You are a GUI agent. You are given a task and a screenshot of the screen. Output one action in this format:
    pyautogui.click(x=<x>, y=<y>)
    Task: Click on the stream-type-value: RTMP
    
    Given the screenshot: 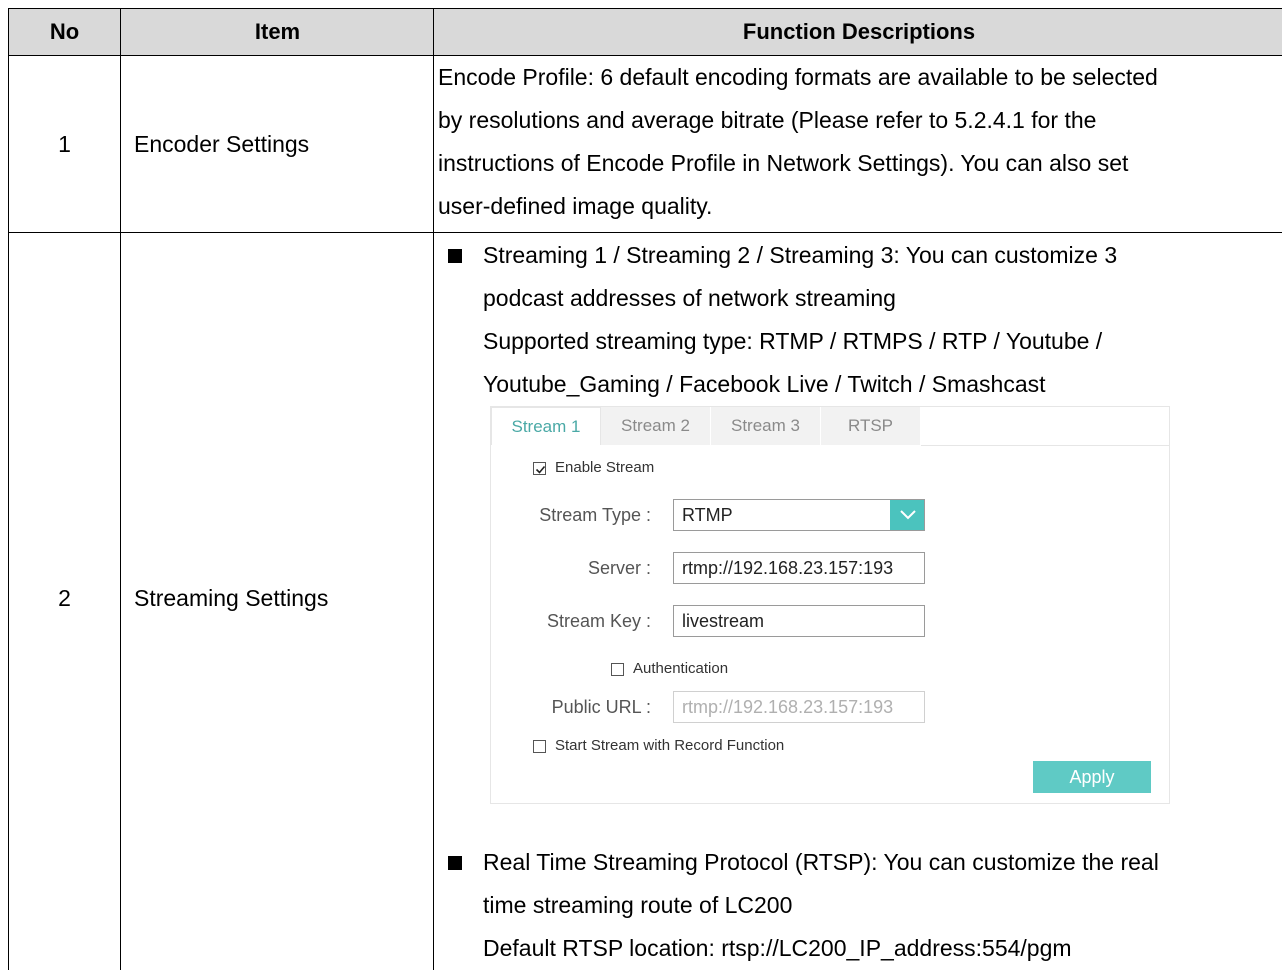 What is the action you would take?
    pyautogui.click(x=707, y=514)
    